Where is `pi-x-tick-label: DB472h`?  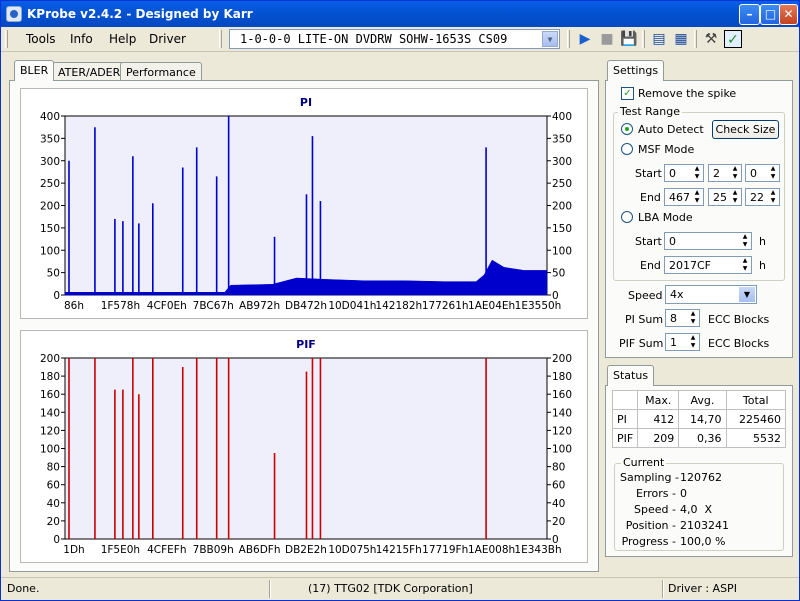 pi-x-tick-label: DB472h is located at coordinates (306, 306).